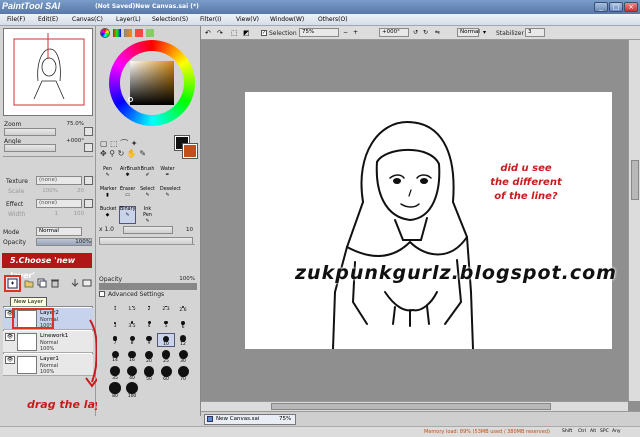 This screenshot has width=640, height=437. What do you see at coordinates (149, 340) in the screenshot?
I see `brush-size-cell: 9` at bounding box center [149, 340].